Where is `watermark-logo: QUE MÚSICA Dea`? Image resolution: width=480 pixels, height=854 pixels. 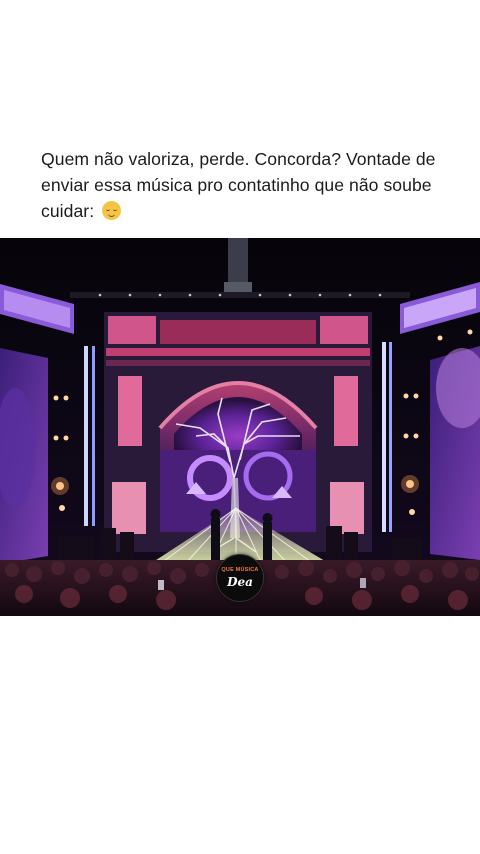 watermark-logo: QUE MÚSICA Dea is located at coordinates (240, 578).